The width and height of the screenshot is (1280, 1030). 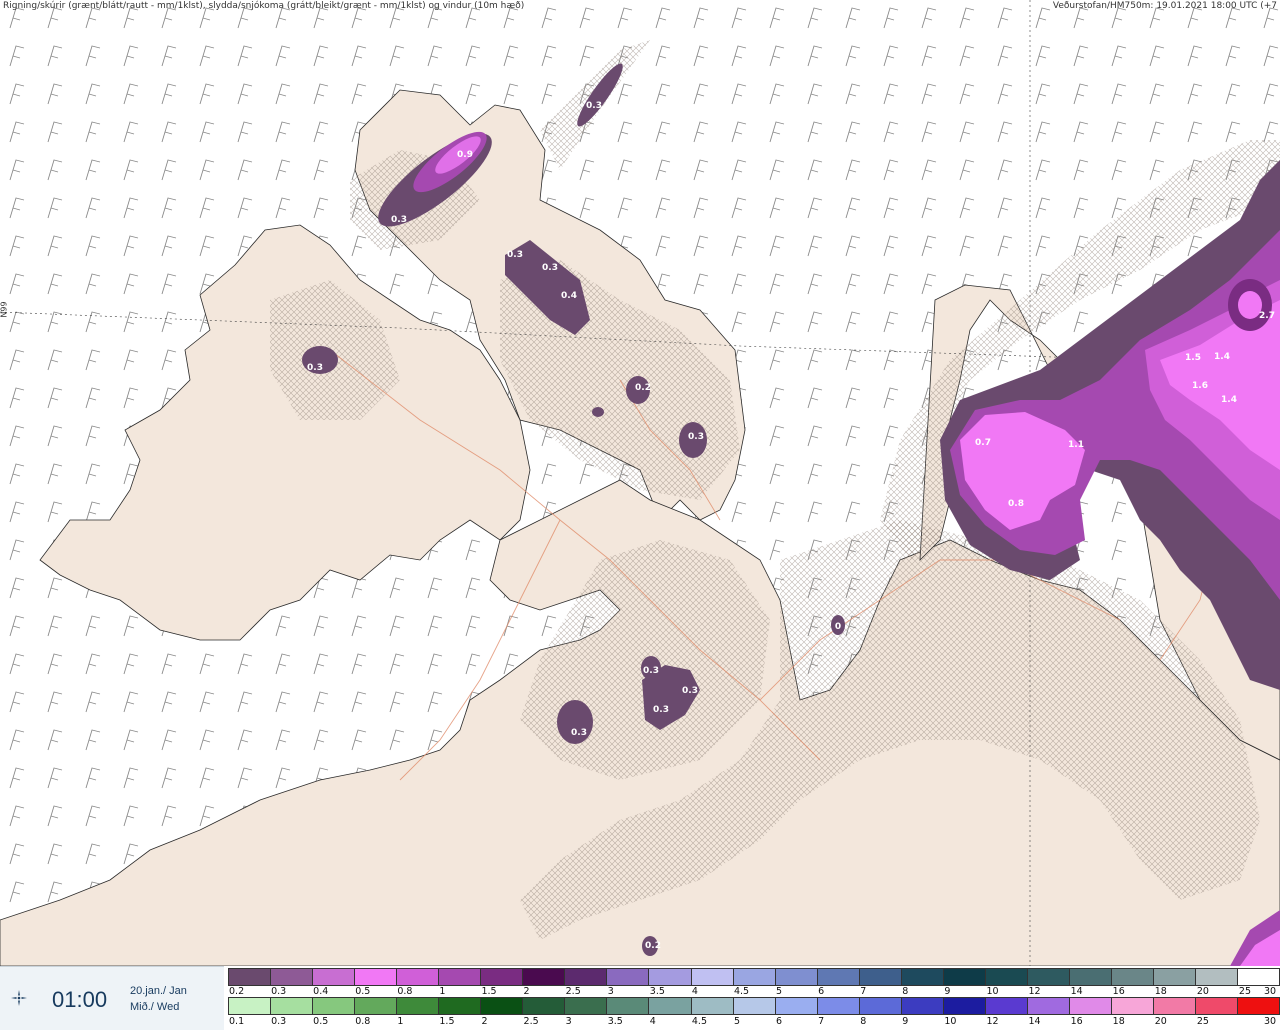 I want to click on precip-label: 0.9, so click(x=465, y=155).